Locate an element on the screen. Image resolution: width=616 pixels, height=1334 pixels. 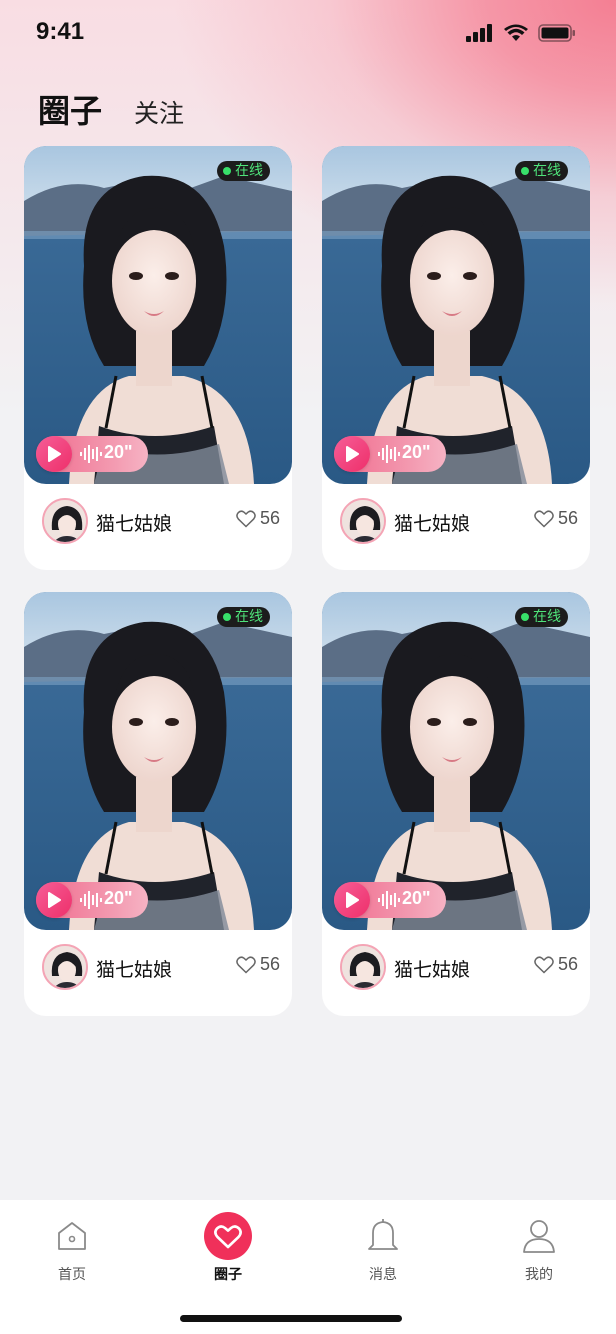
header-tabs: 圈子 关注 is located at coordinates (111, 109).